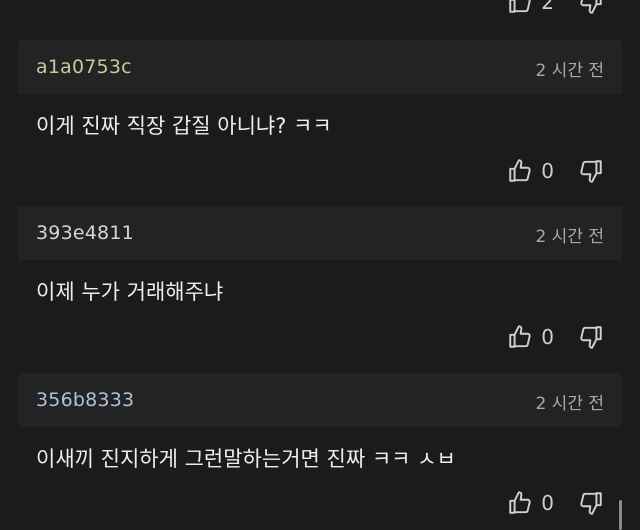 Image resolution: width=640 pixels, height=530 pixels. I want to click on scrollbar, so click(620, 515).